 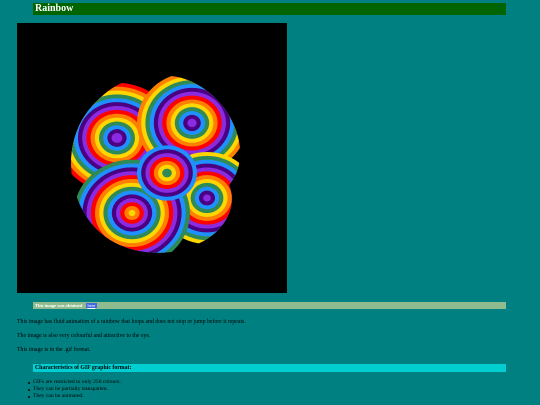 I want to click on rainbow-ball-graphic, so click(x=156, y=164).